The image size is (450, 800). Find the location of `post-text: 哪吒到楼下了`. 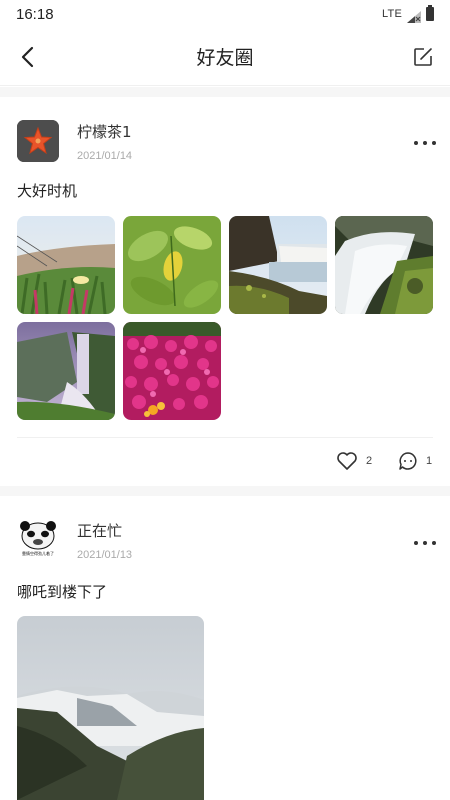

post-text: 哪吒到楼下了 is located at coordinates (62, 592).